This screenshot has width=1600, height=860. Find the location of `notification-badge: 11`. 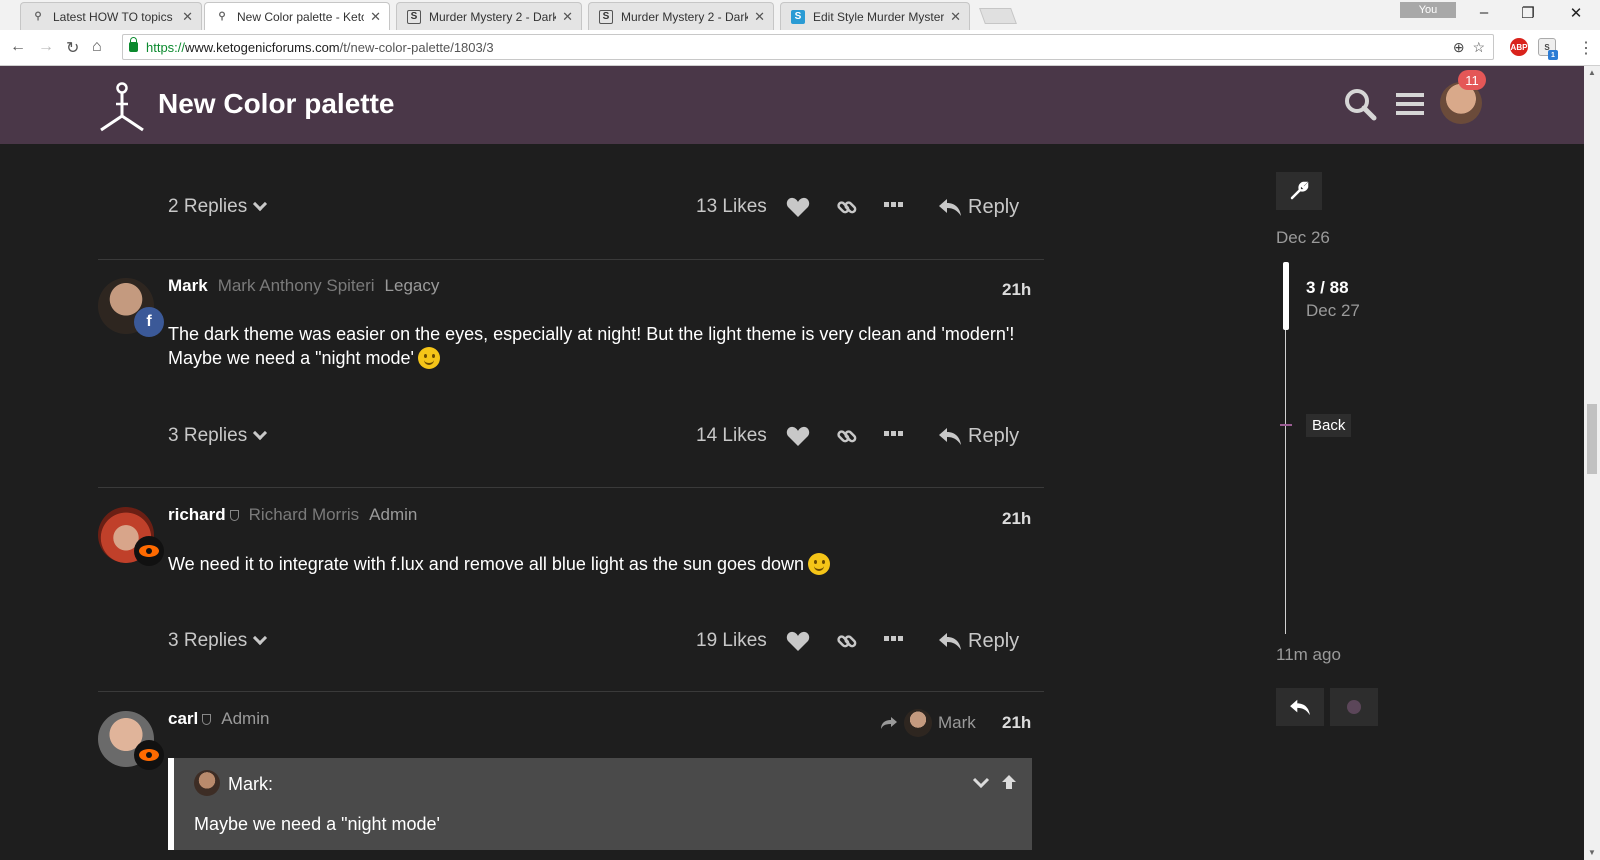

notification-badge: 11 is located at coordinates (1472, 80).